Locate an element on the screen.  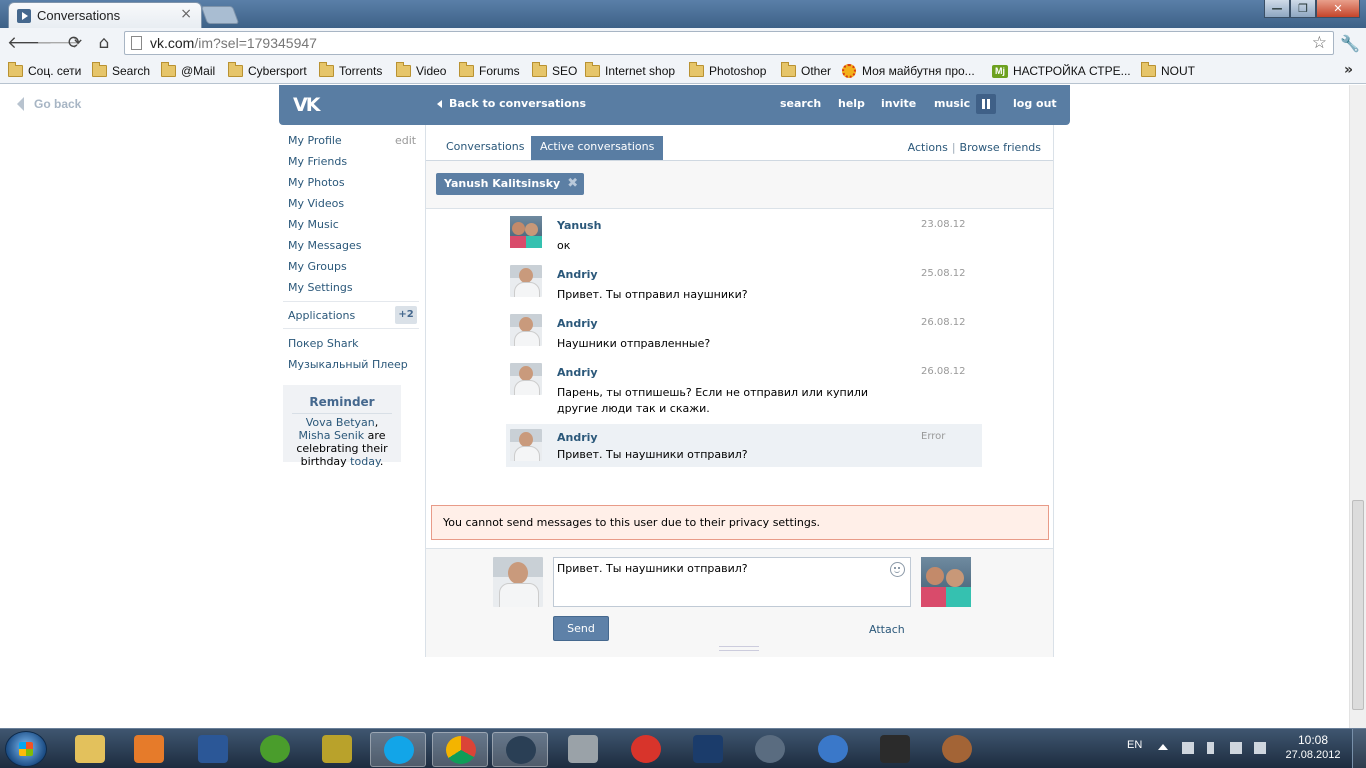
header-link-invite: invite is located at coordinates (898, 103).